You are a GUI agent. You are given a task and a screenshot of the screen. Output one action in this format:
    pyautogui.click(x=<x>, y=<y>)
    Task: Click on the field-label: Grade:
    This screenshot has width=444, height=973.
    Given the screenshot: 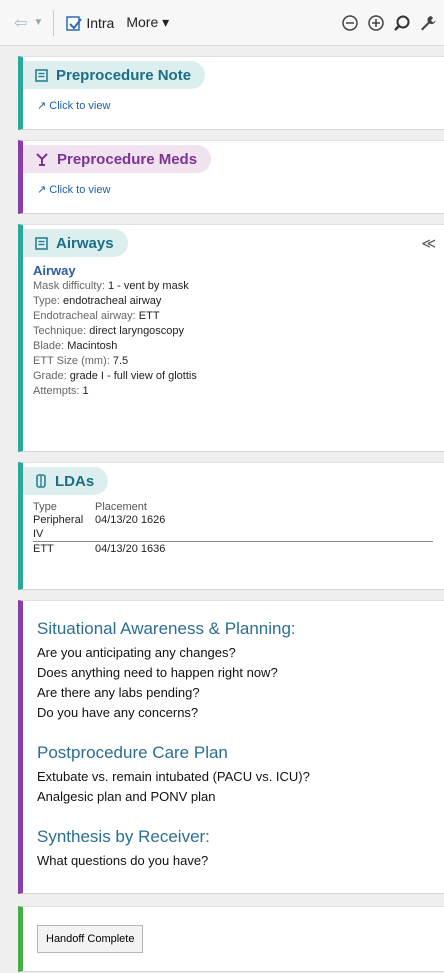 What is the action you would take?
    pyautogui.click(x=51, y=376)
    